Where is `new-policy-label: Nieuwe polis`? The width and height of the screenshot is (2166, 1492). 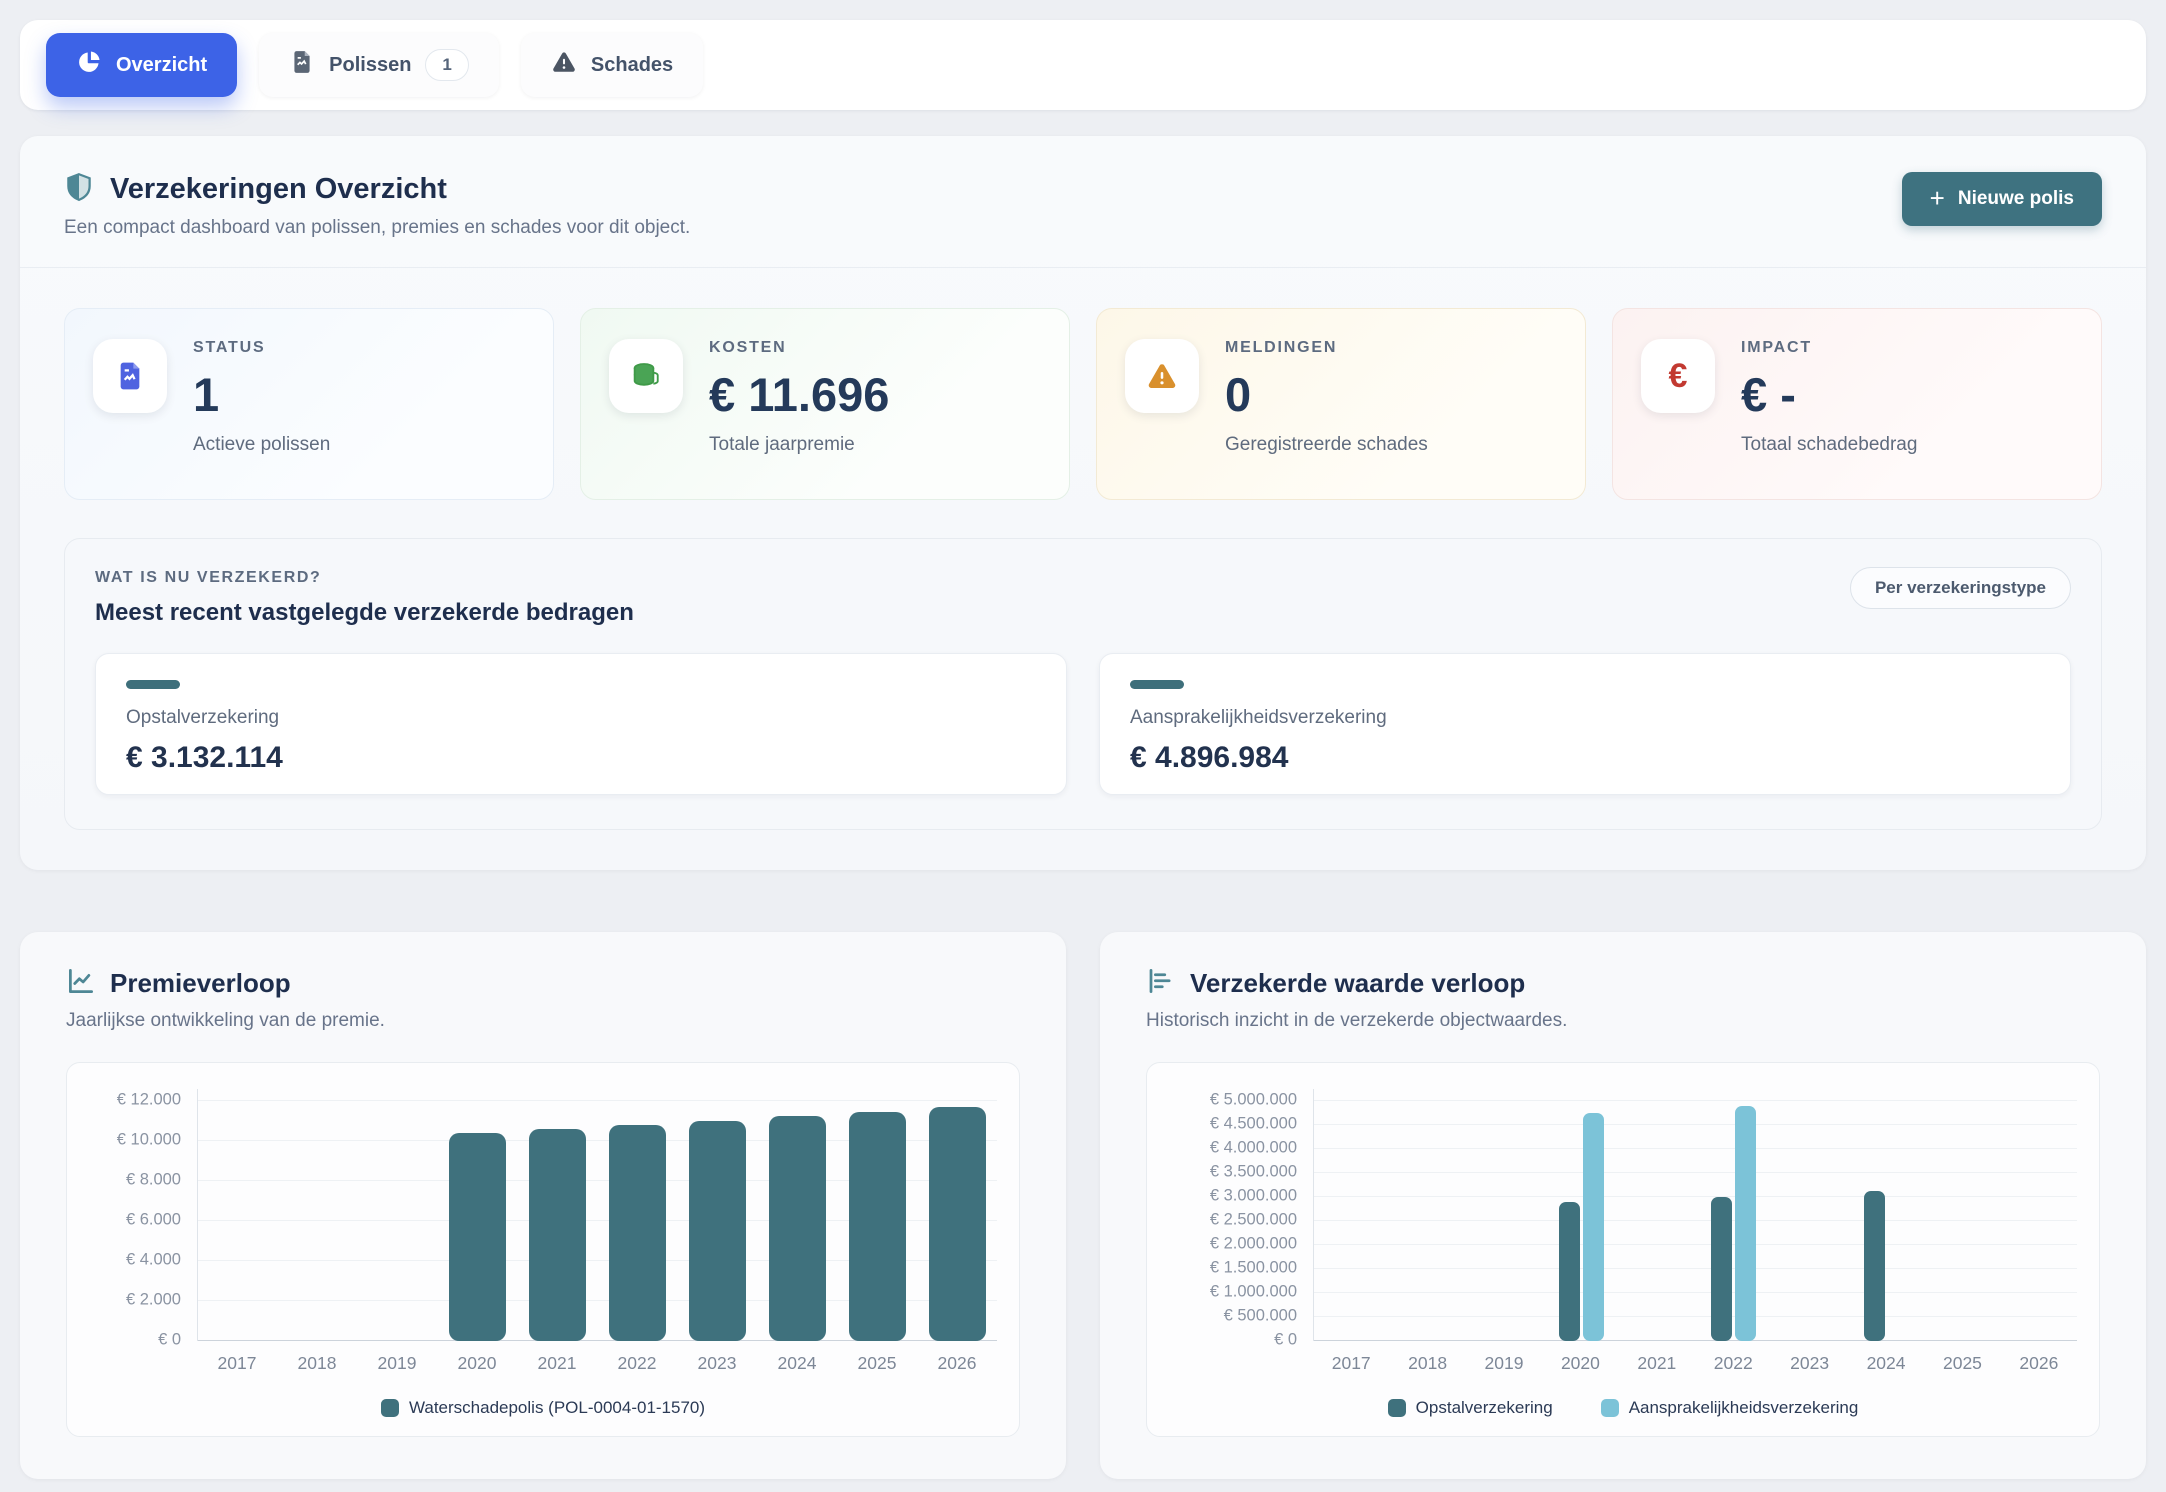
new-policy-label: Nieuwe polis is located at coordinates (2015, 198).